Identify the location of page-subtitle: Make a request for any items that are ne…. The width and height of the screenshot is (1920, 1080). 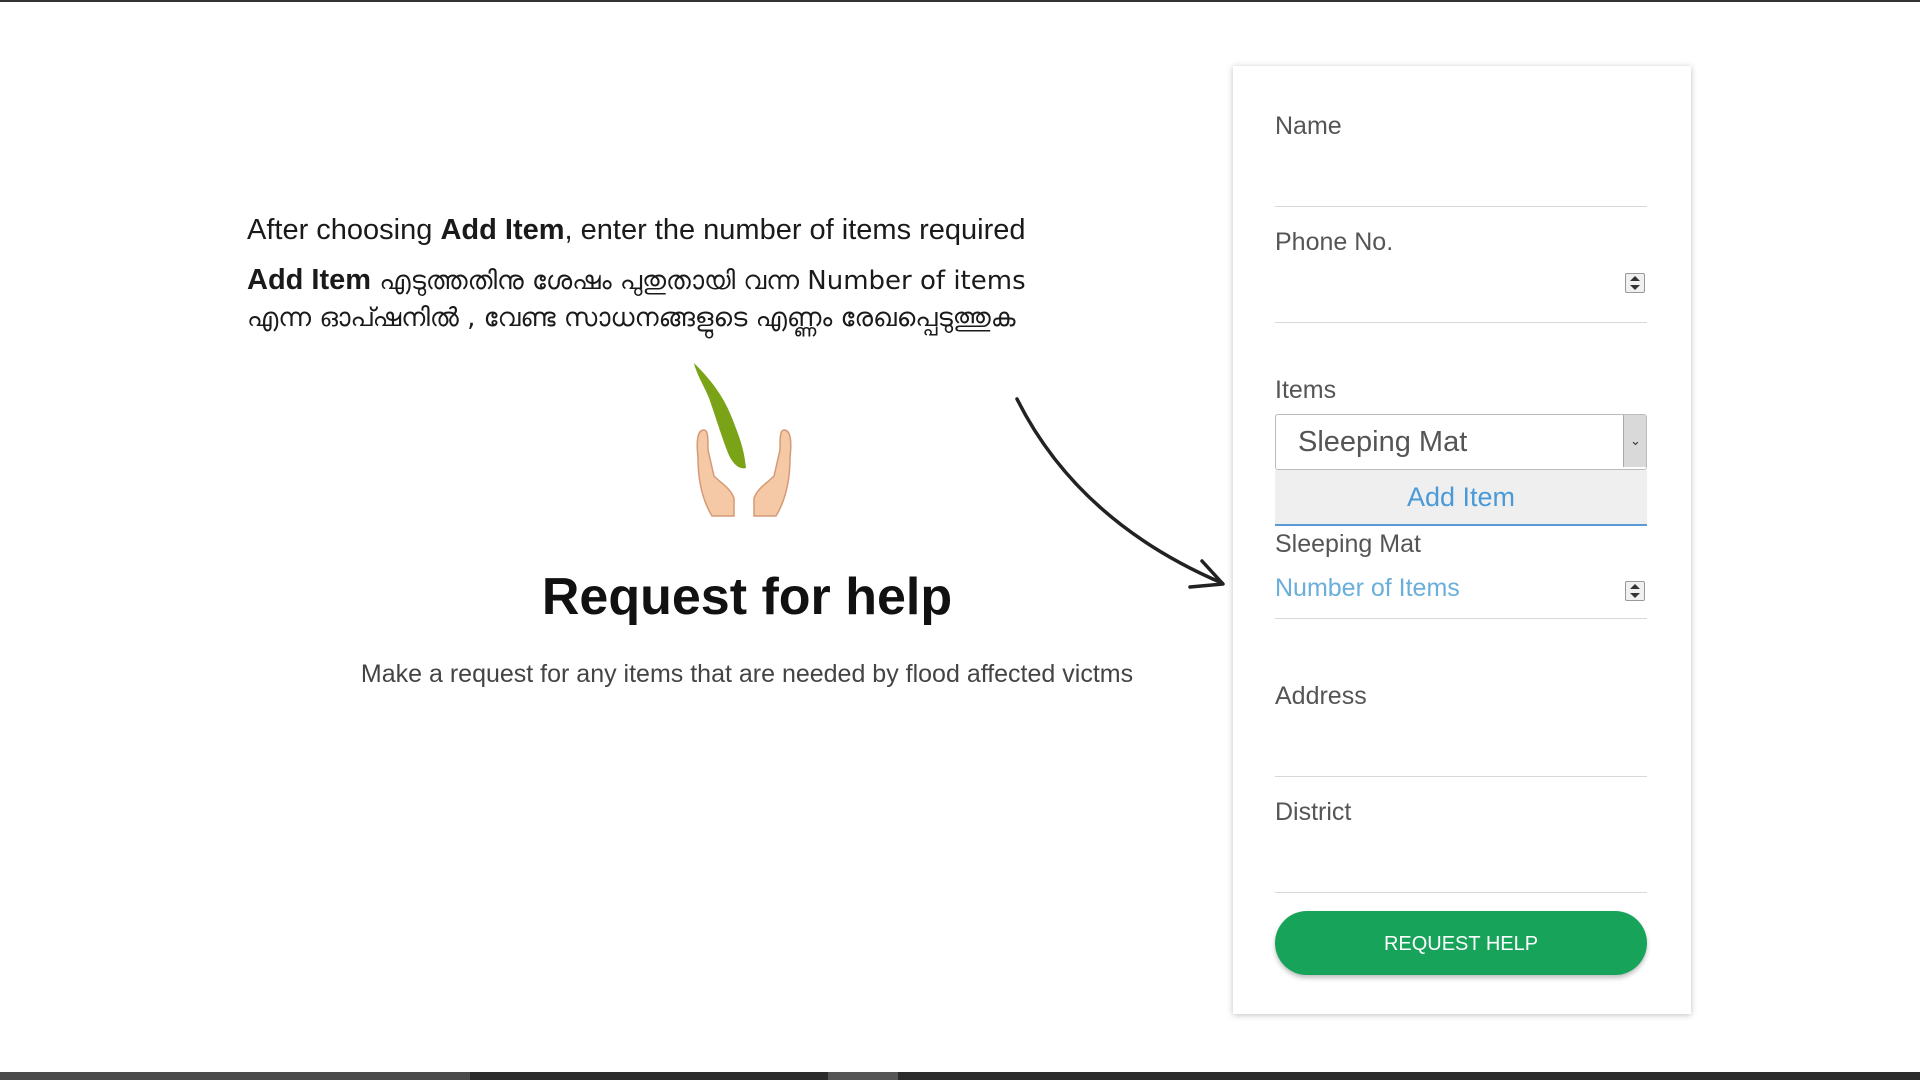
(747, 674).